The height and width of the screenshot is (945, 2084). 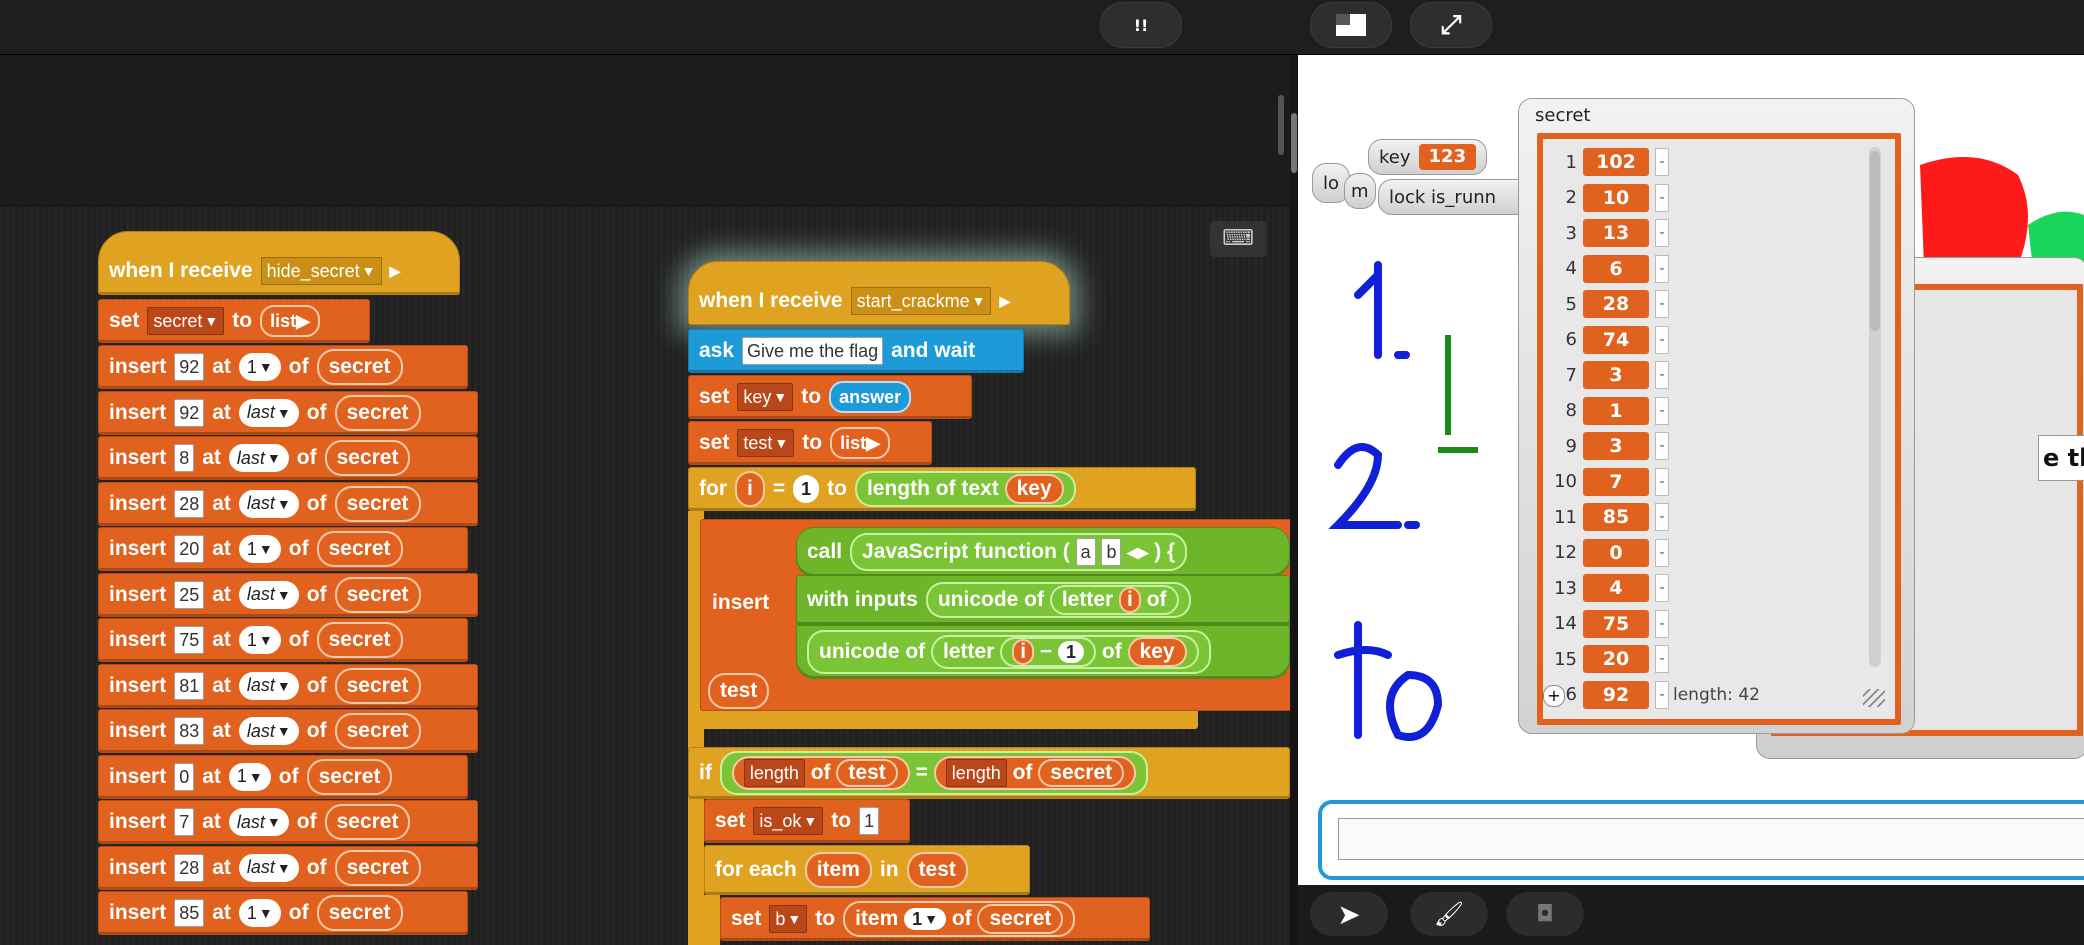 I want to click on list-value: 7, so click(x=1616, y=481).